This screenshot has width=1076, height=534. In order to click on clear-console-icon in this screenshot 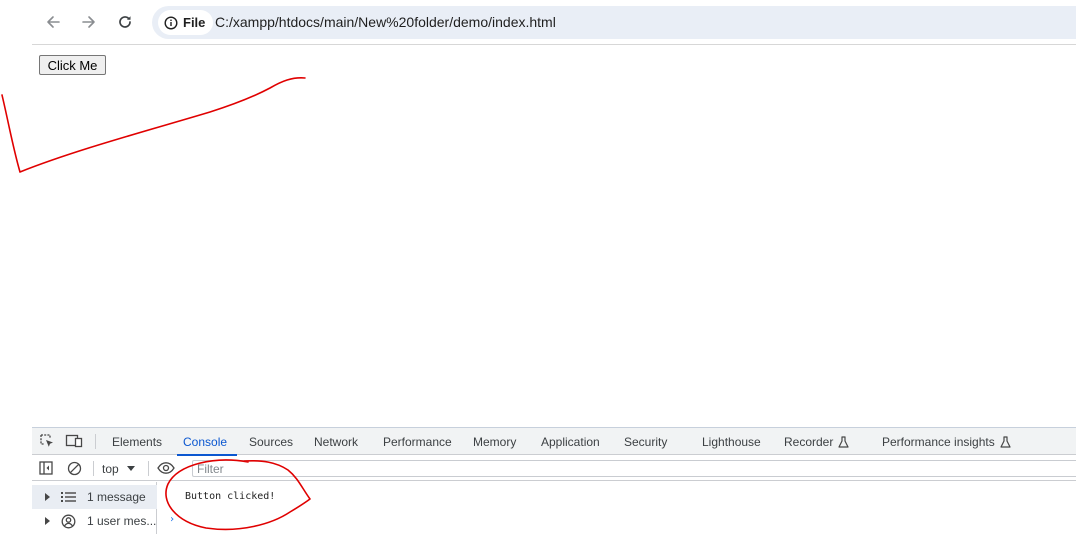, I will do `click(74, 468)`.